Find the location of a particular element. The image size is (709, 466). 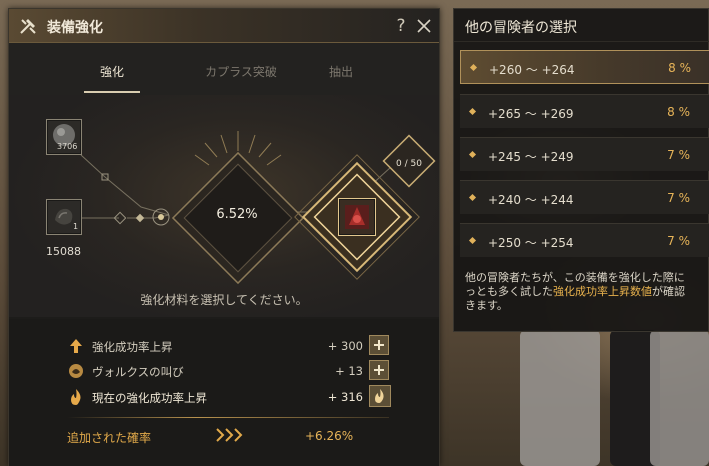

stone-slot-count: 3706 is located at coordinates (67, 146).